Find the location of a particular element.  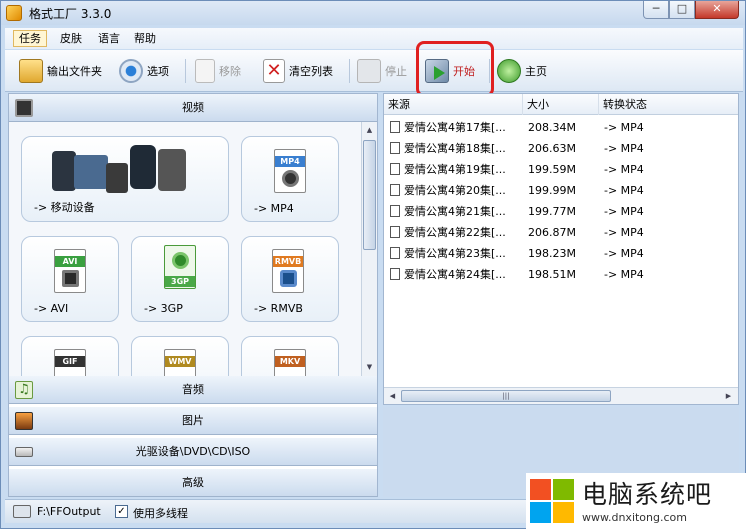

watermark-url: www.dnxitong.com is located at coordinates (634, 517).